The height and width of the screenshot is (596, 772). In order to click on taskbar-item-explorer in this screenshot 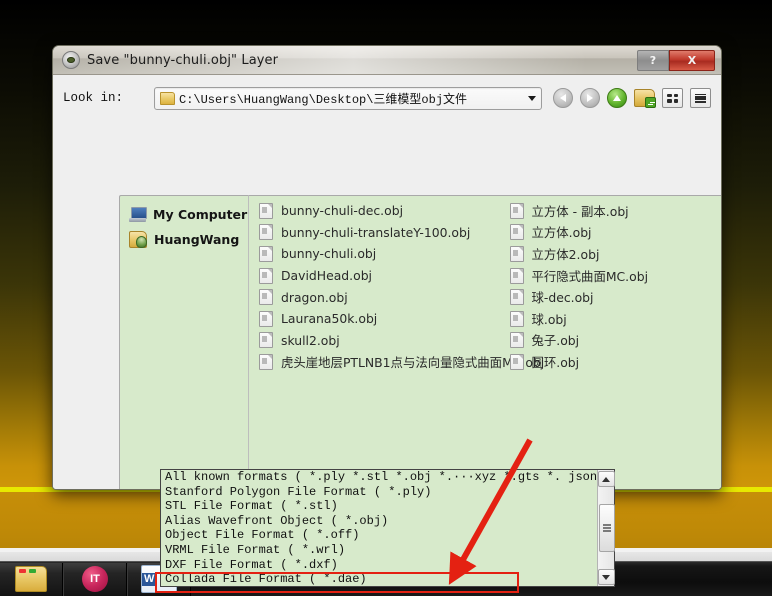, I will do `click(31, 579)`.